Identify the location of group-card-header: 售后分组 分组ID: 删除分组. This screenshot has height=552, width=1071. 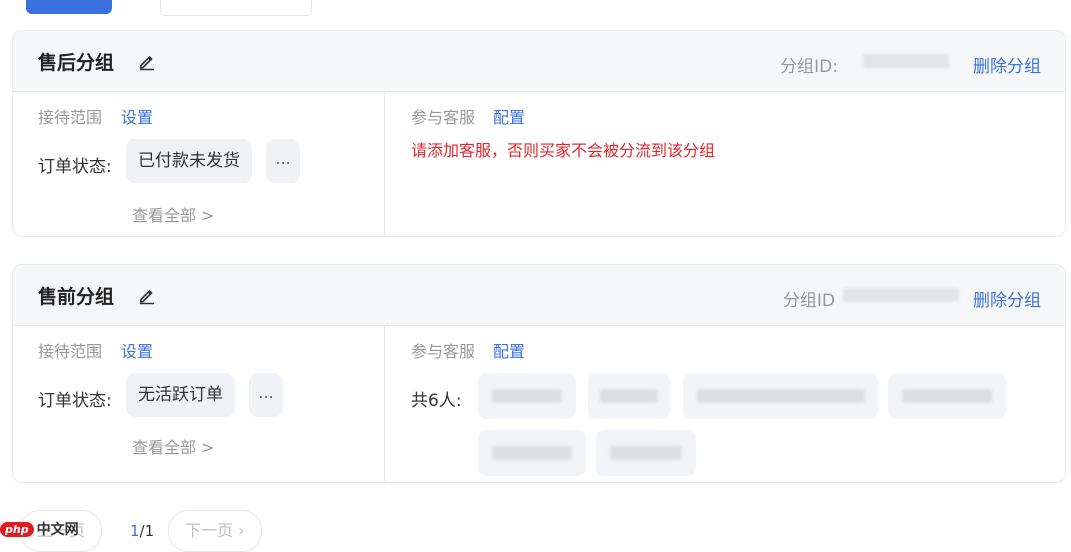
(539, 61).